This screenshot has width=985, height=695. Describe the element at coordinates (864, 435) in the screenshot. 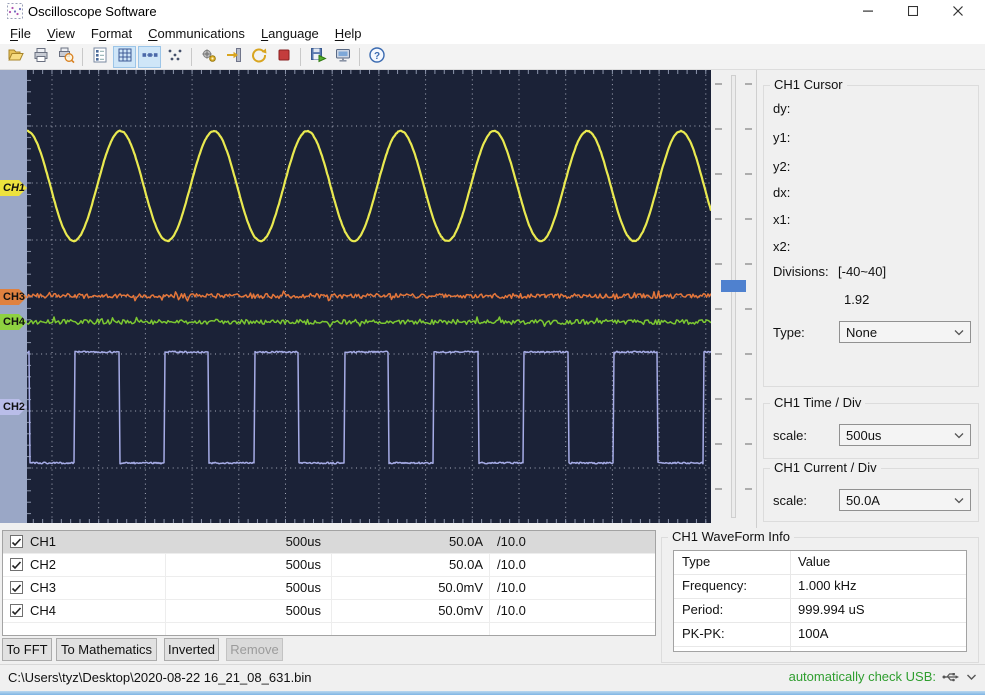

I see `timediv-value: 500us` at that location.